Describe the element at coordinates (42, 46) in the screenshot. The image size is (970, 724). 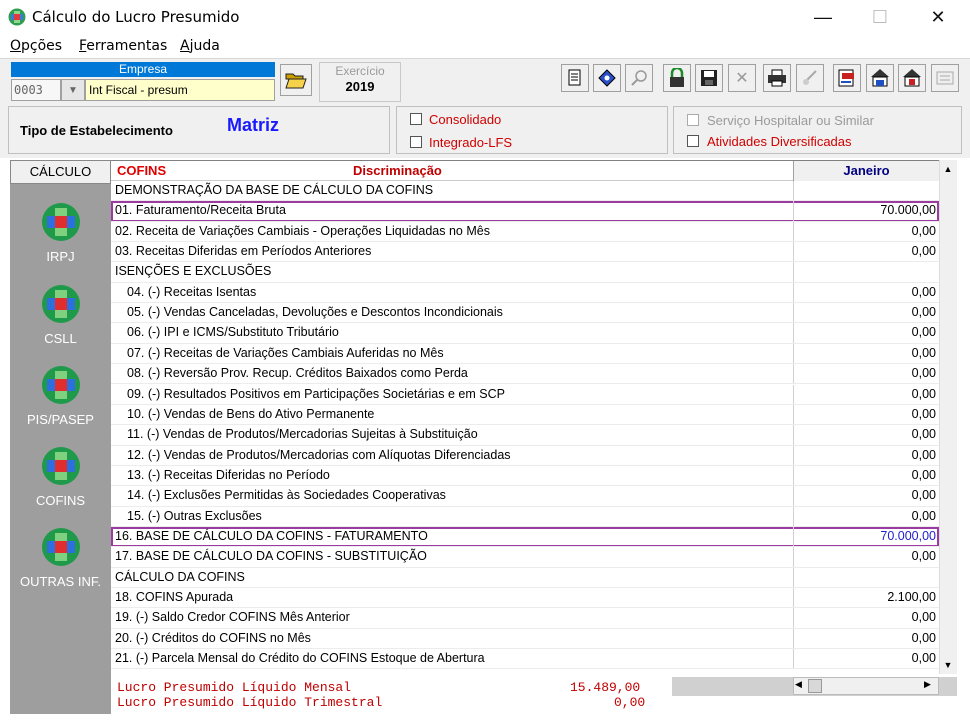
I see `menu-label: pções` at that location.